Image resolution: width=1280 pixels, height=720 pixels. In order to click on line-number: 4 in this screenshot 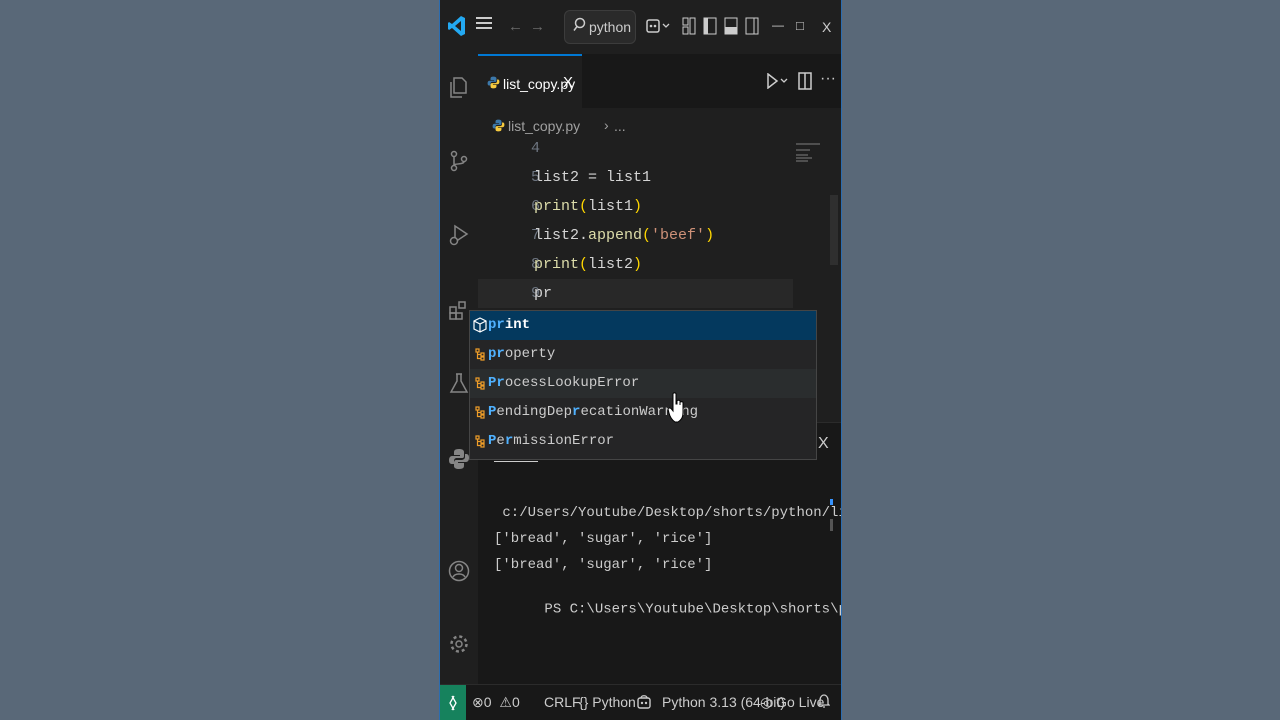, I will do `click(535, 148)`.